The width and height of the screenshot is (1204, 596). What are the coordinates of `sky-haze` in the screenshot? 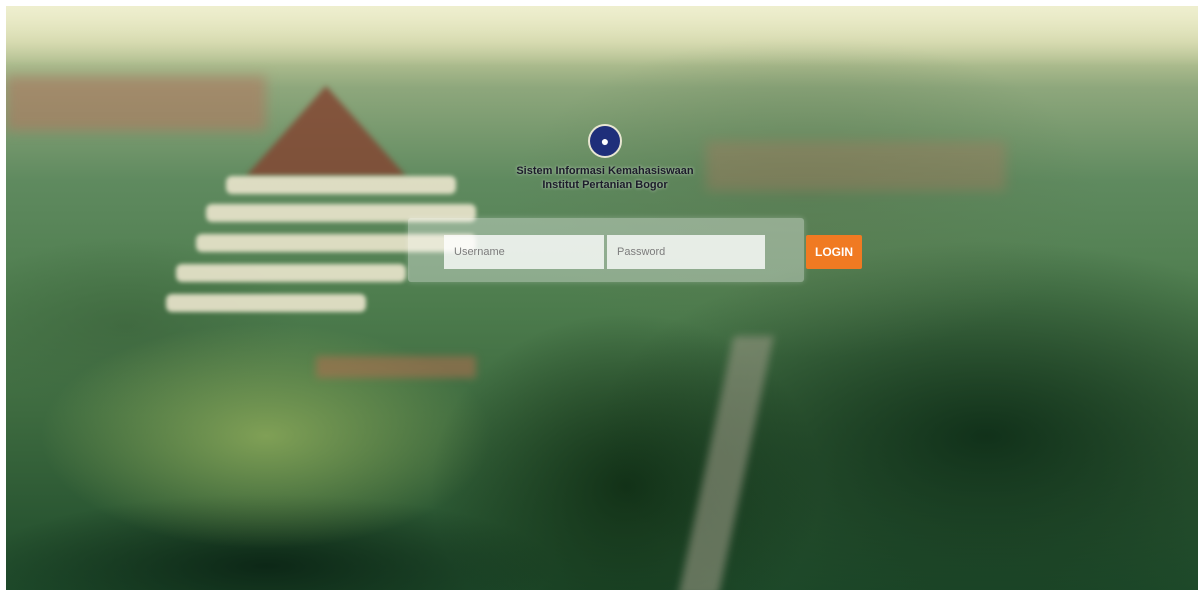 It's located at (602, 36).